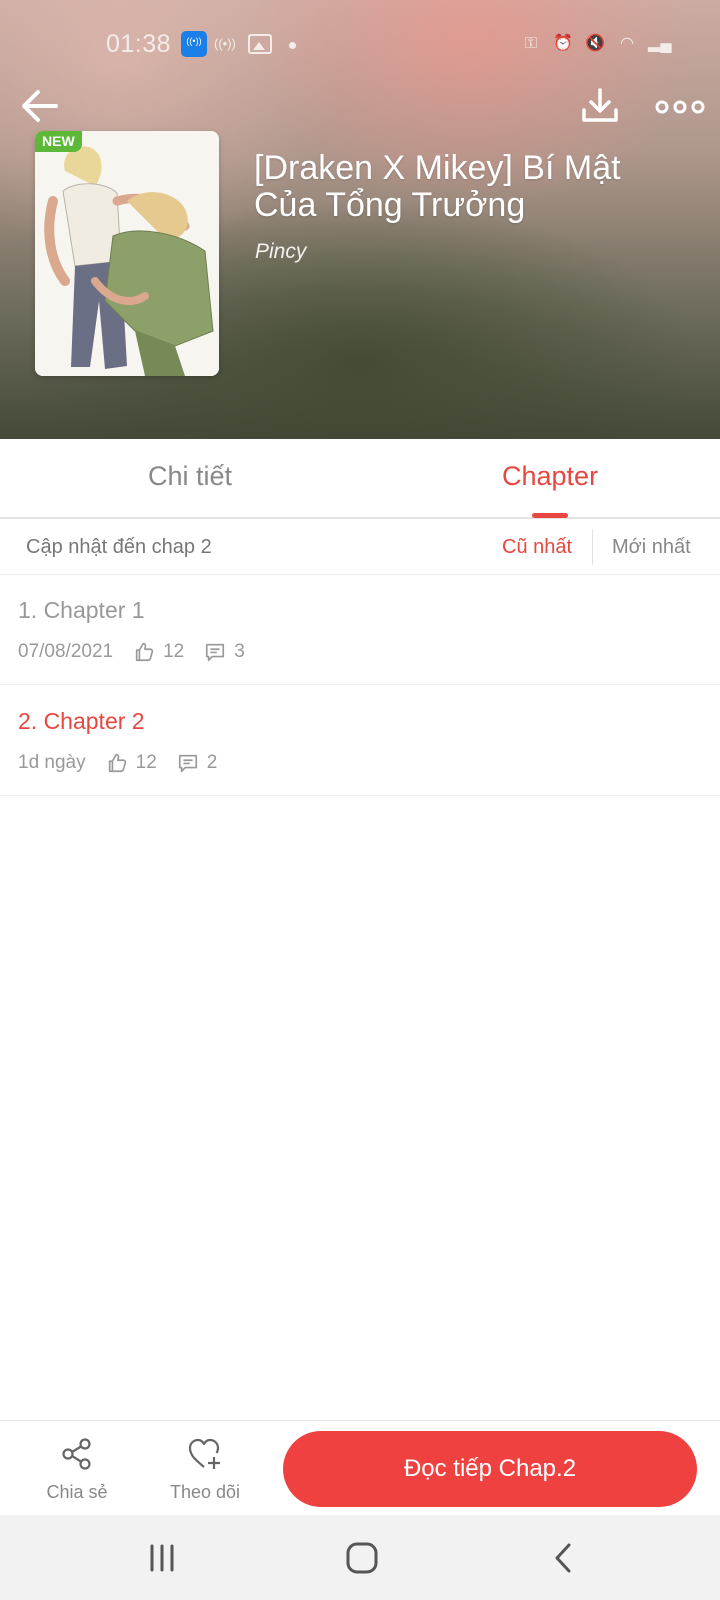 This screenshot has width=720, height=1600. I want to click on mute-icon: 🔇, so click(595, 43).